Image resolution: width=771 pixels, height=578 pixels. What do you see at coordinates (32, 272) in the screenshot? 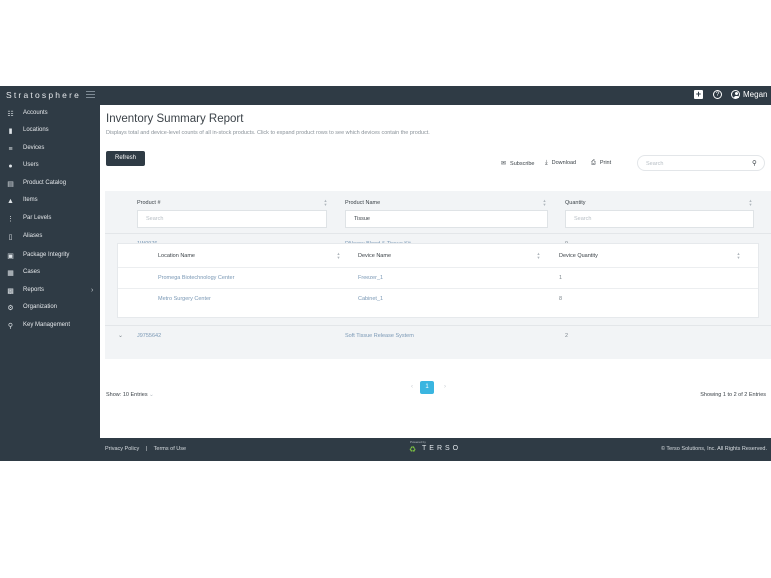
I see `sidebar-item-label: Cases` at bounding box center [32, 272].